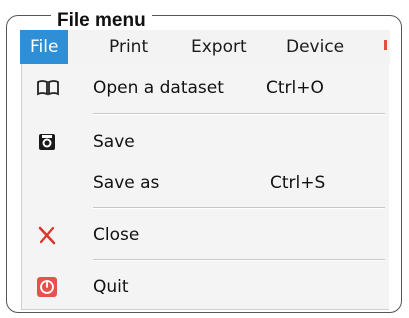 This screenshot has width=409, height=318. I want to click on menu-file: File, so click(44, 47).